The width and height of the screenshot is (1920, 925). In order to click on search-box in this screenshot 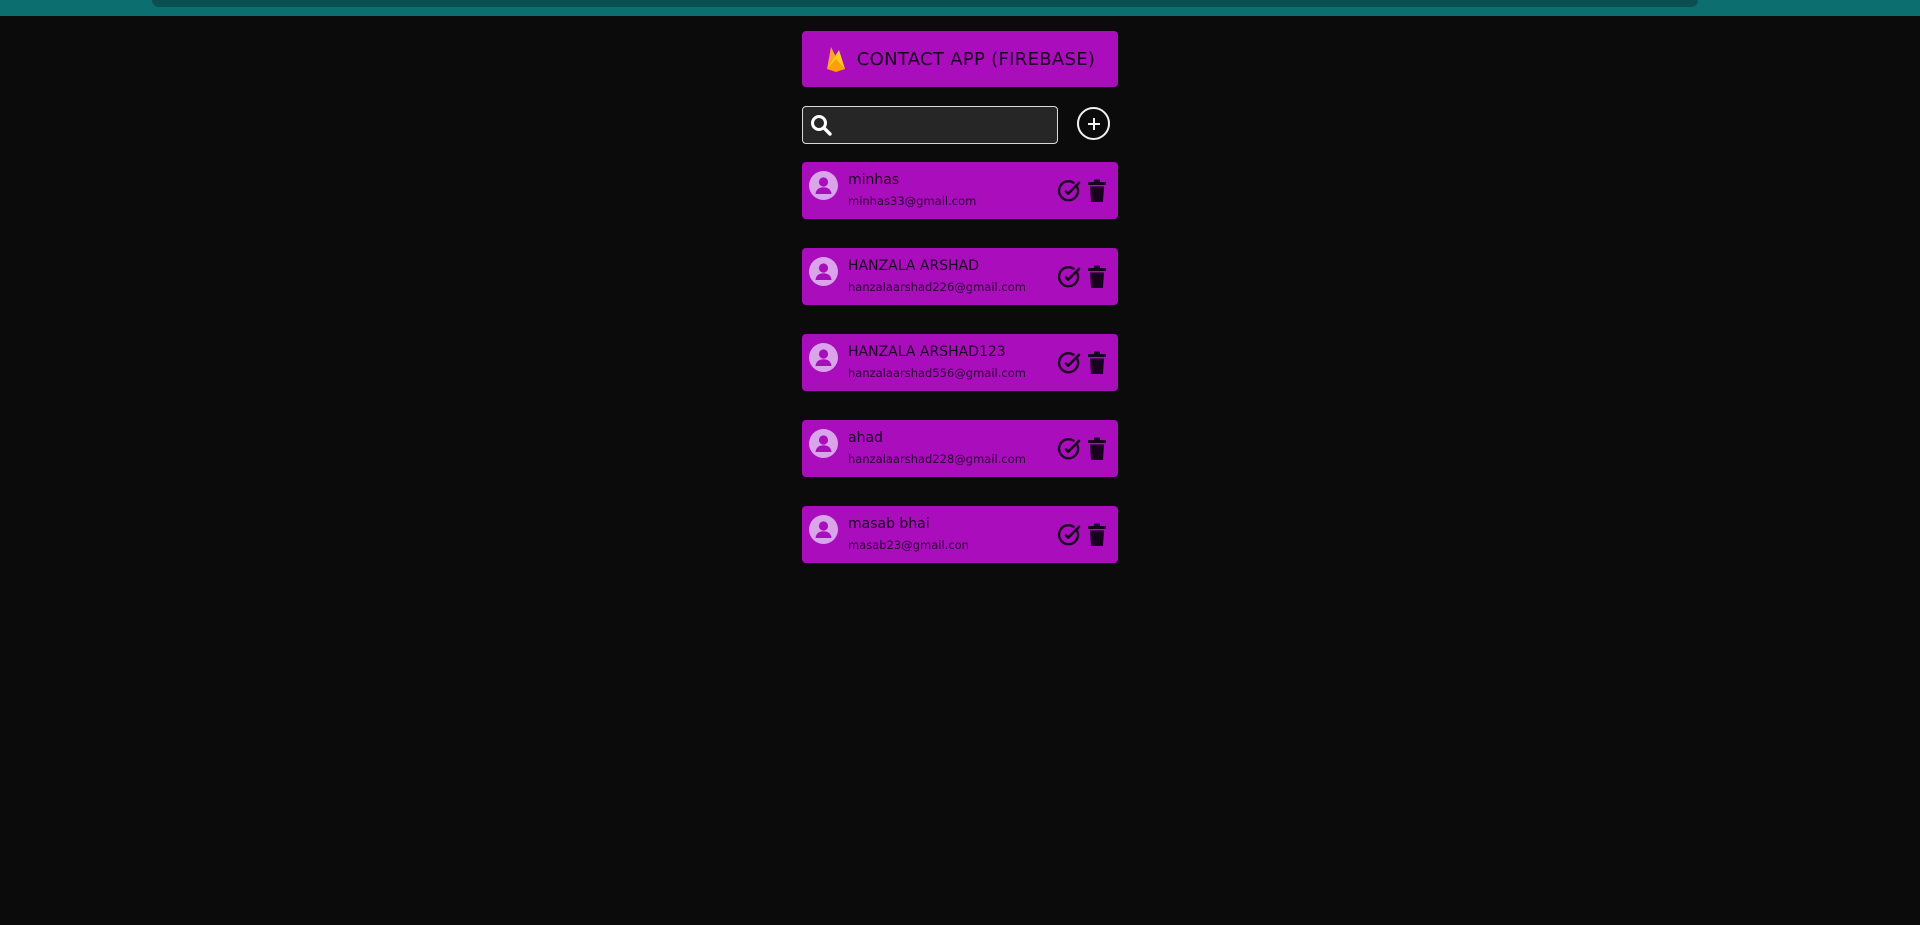, I will do `click(930, 125)`.